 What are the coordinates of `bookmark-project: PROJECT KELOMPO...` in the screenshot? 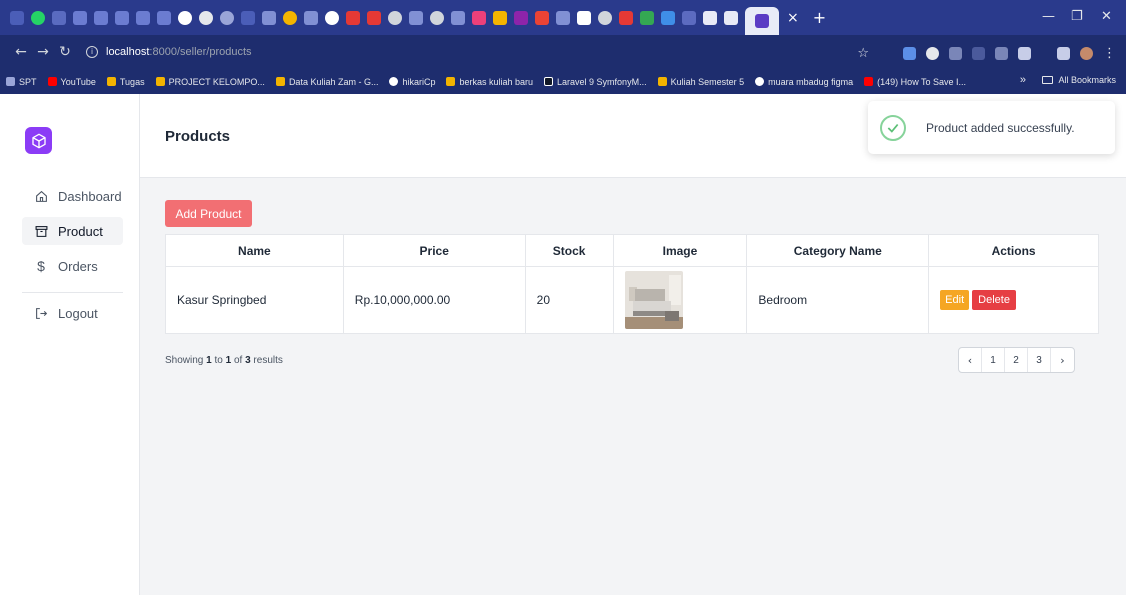 It's located at (210, 82).